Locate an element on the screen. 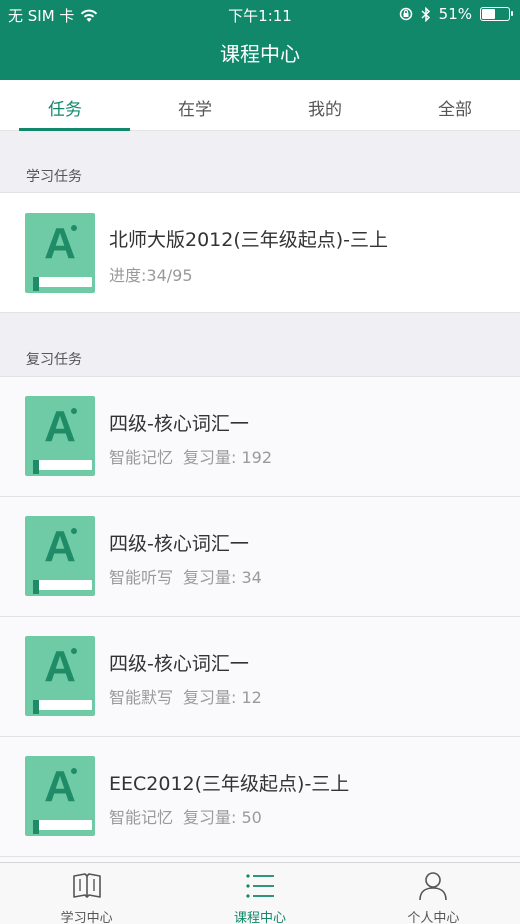 This screenshot has width=520, height=924. item-mode: 智能默写 is located at coordinates (141, 697).